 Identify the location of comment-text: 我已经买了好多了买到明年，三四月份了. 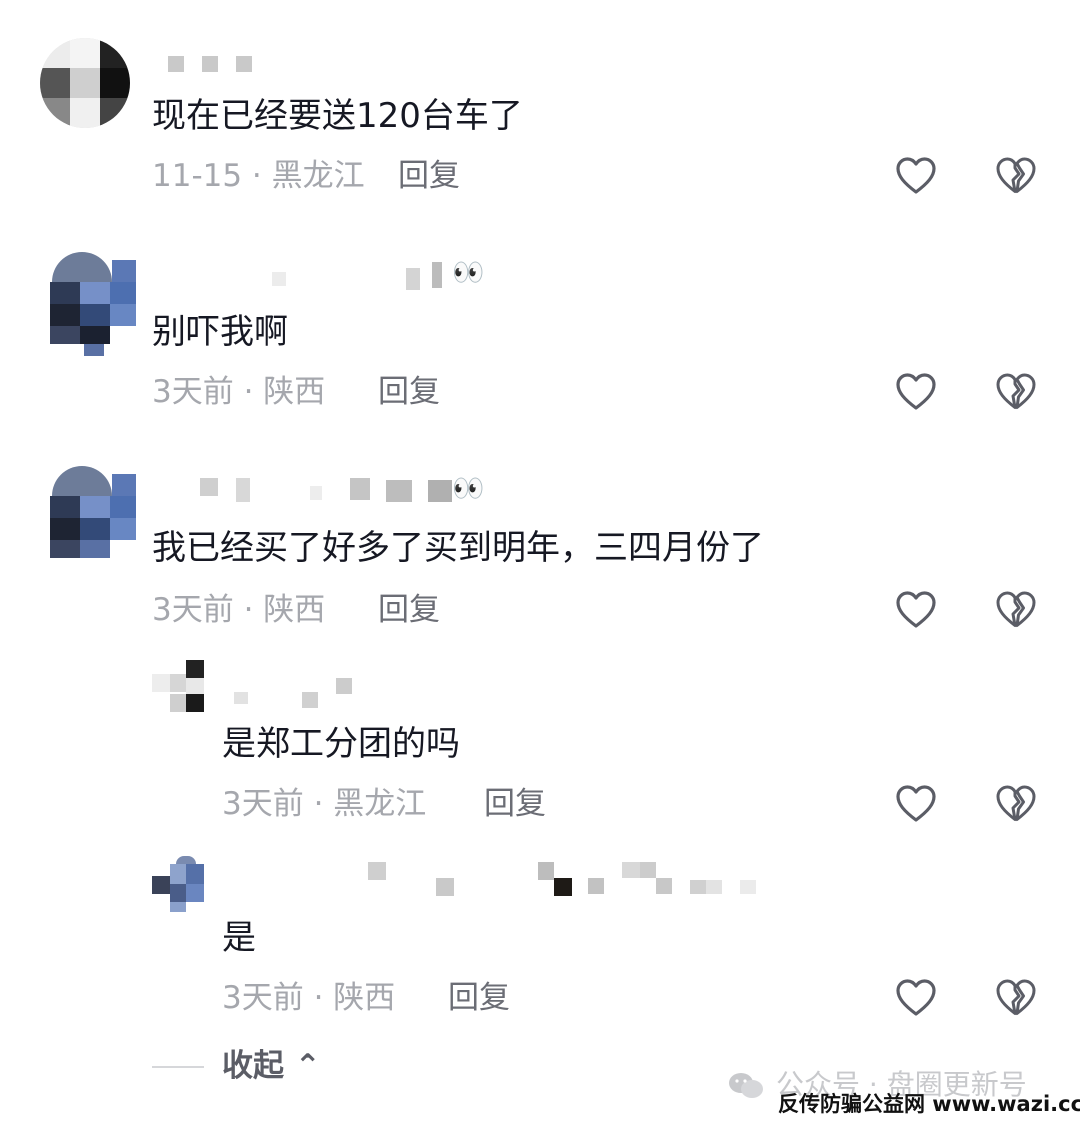
(458, 548).